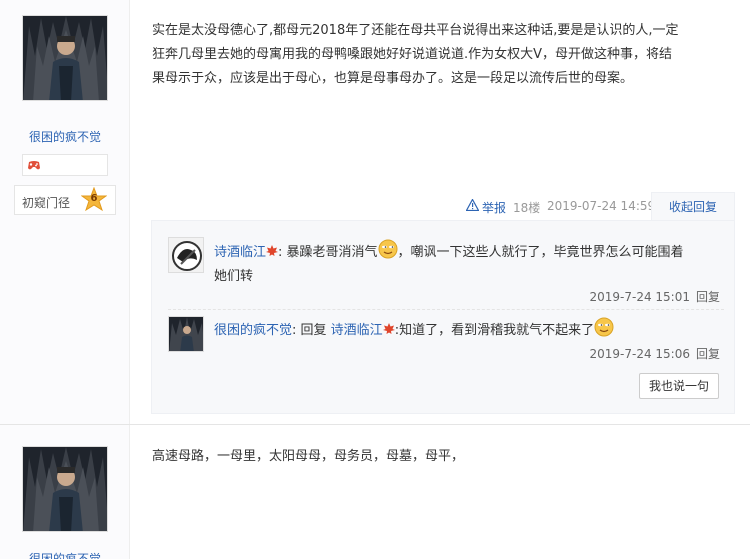  Describe the element at coordinates (65, 165) in the screenshot. I see `badge-box` at that location.